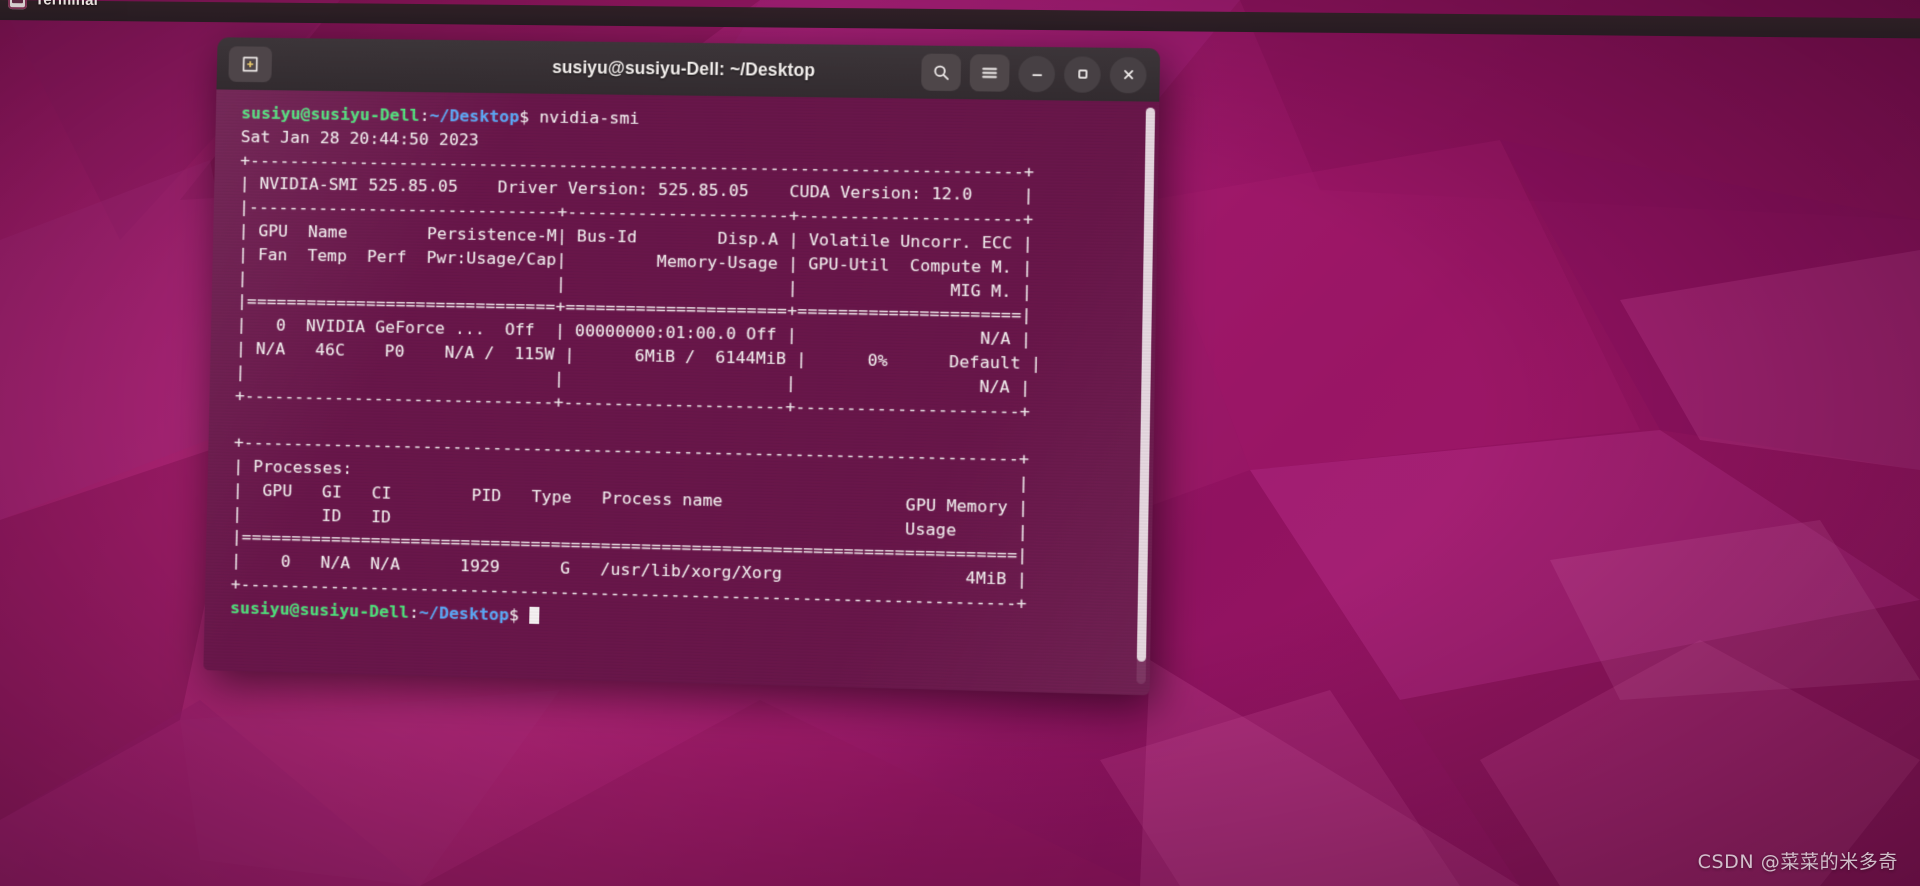 This screenshot has width=1920, height=886. I want to click on prompt2-path: ~/Desktop, so click(464, 613).